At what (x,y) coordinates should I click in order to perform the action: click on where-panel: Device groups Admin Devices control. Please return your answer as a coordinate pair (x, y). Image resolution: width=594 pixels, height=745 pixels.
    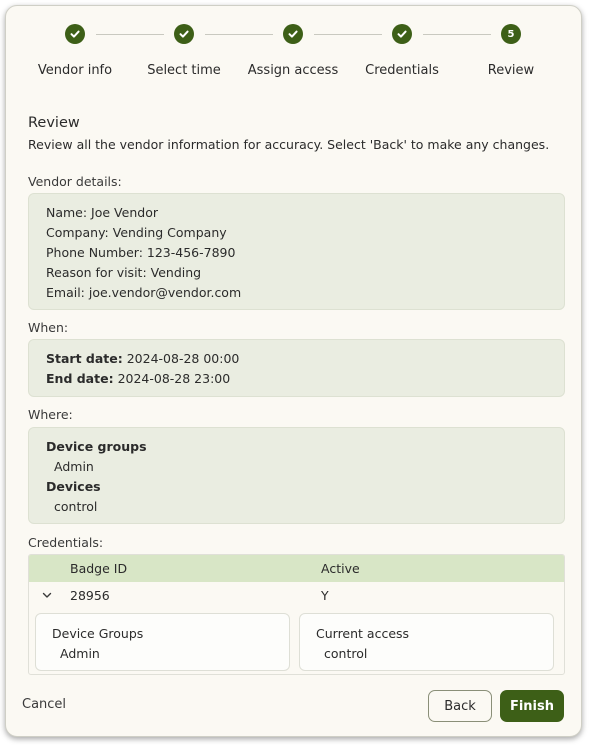
    Looking at the image, I should click on (296, 475).